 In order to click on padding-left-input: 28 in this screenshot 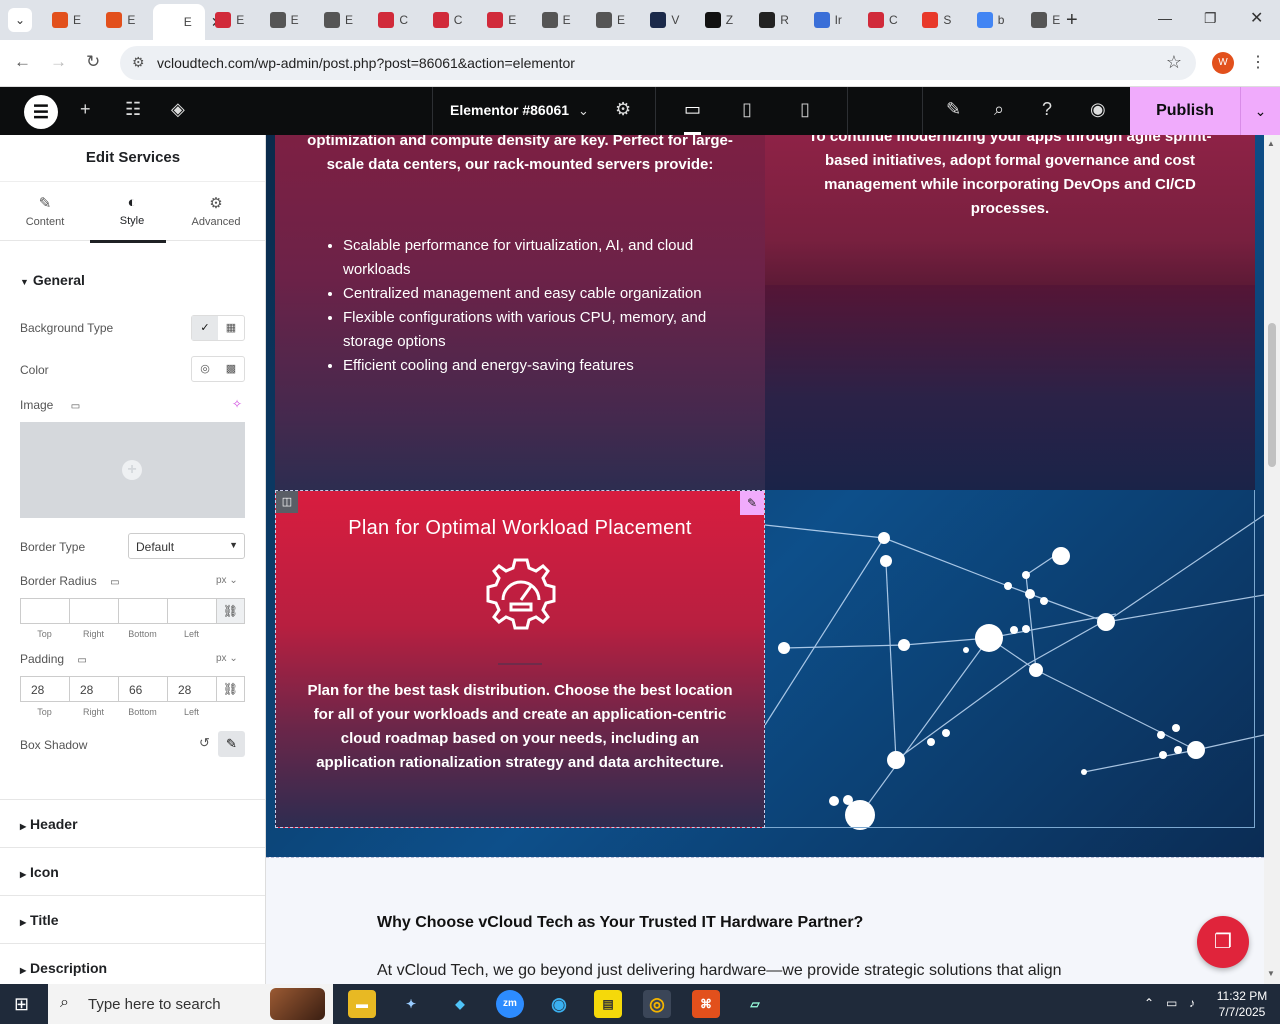, I will do `click(191, 689)`.